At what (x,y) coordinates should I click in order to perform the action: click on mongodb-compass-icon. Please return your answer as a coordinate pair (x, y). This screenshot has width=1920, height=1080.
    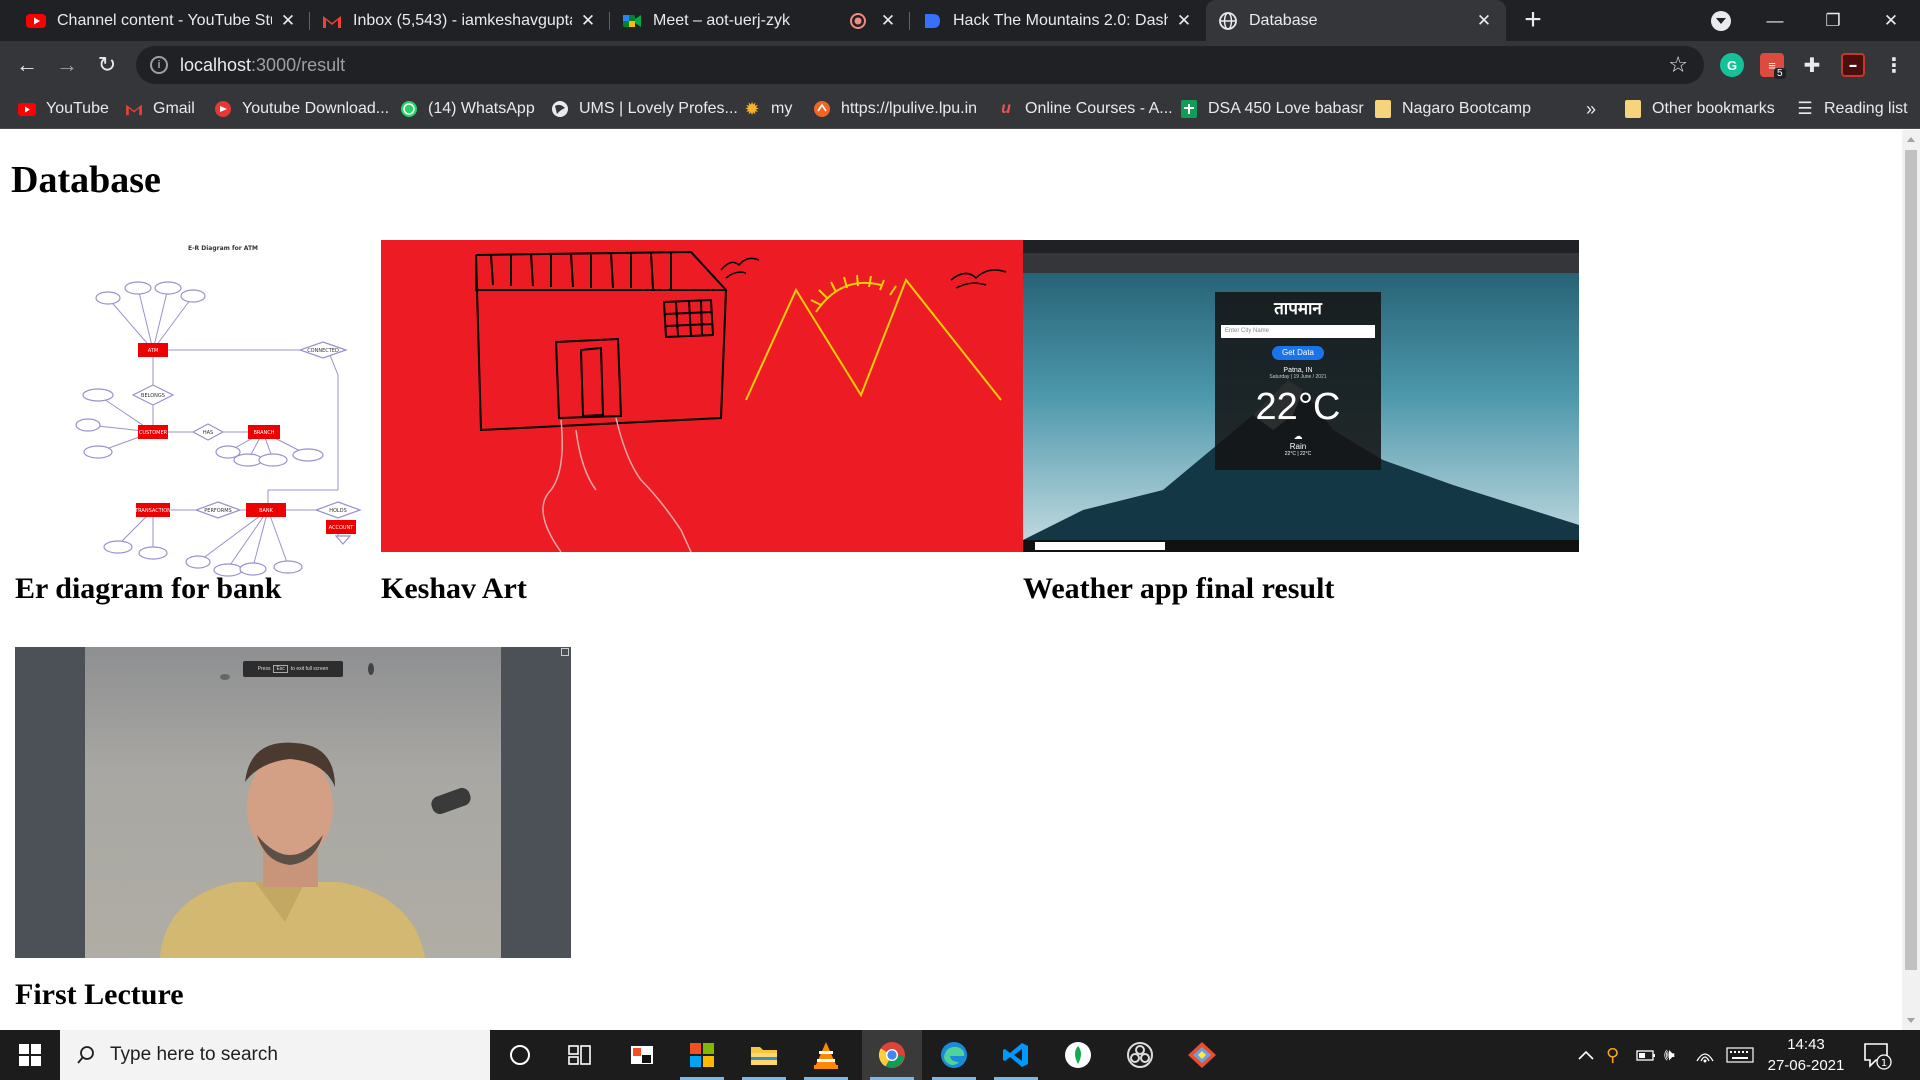
    Looking at the image, I should click on (1078, 1055).